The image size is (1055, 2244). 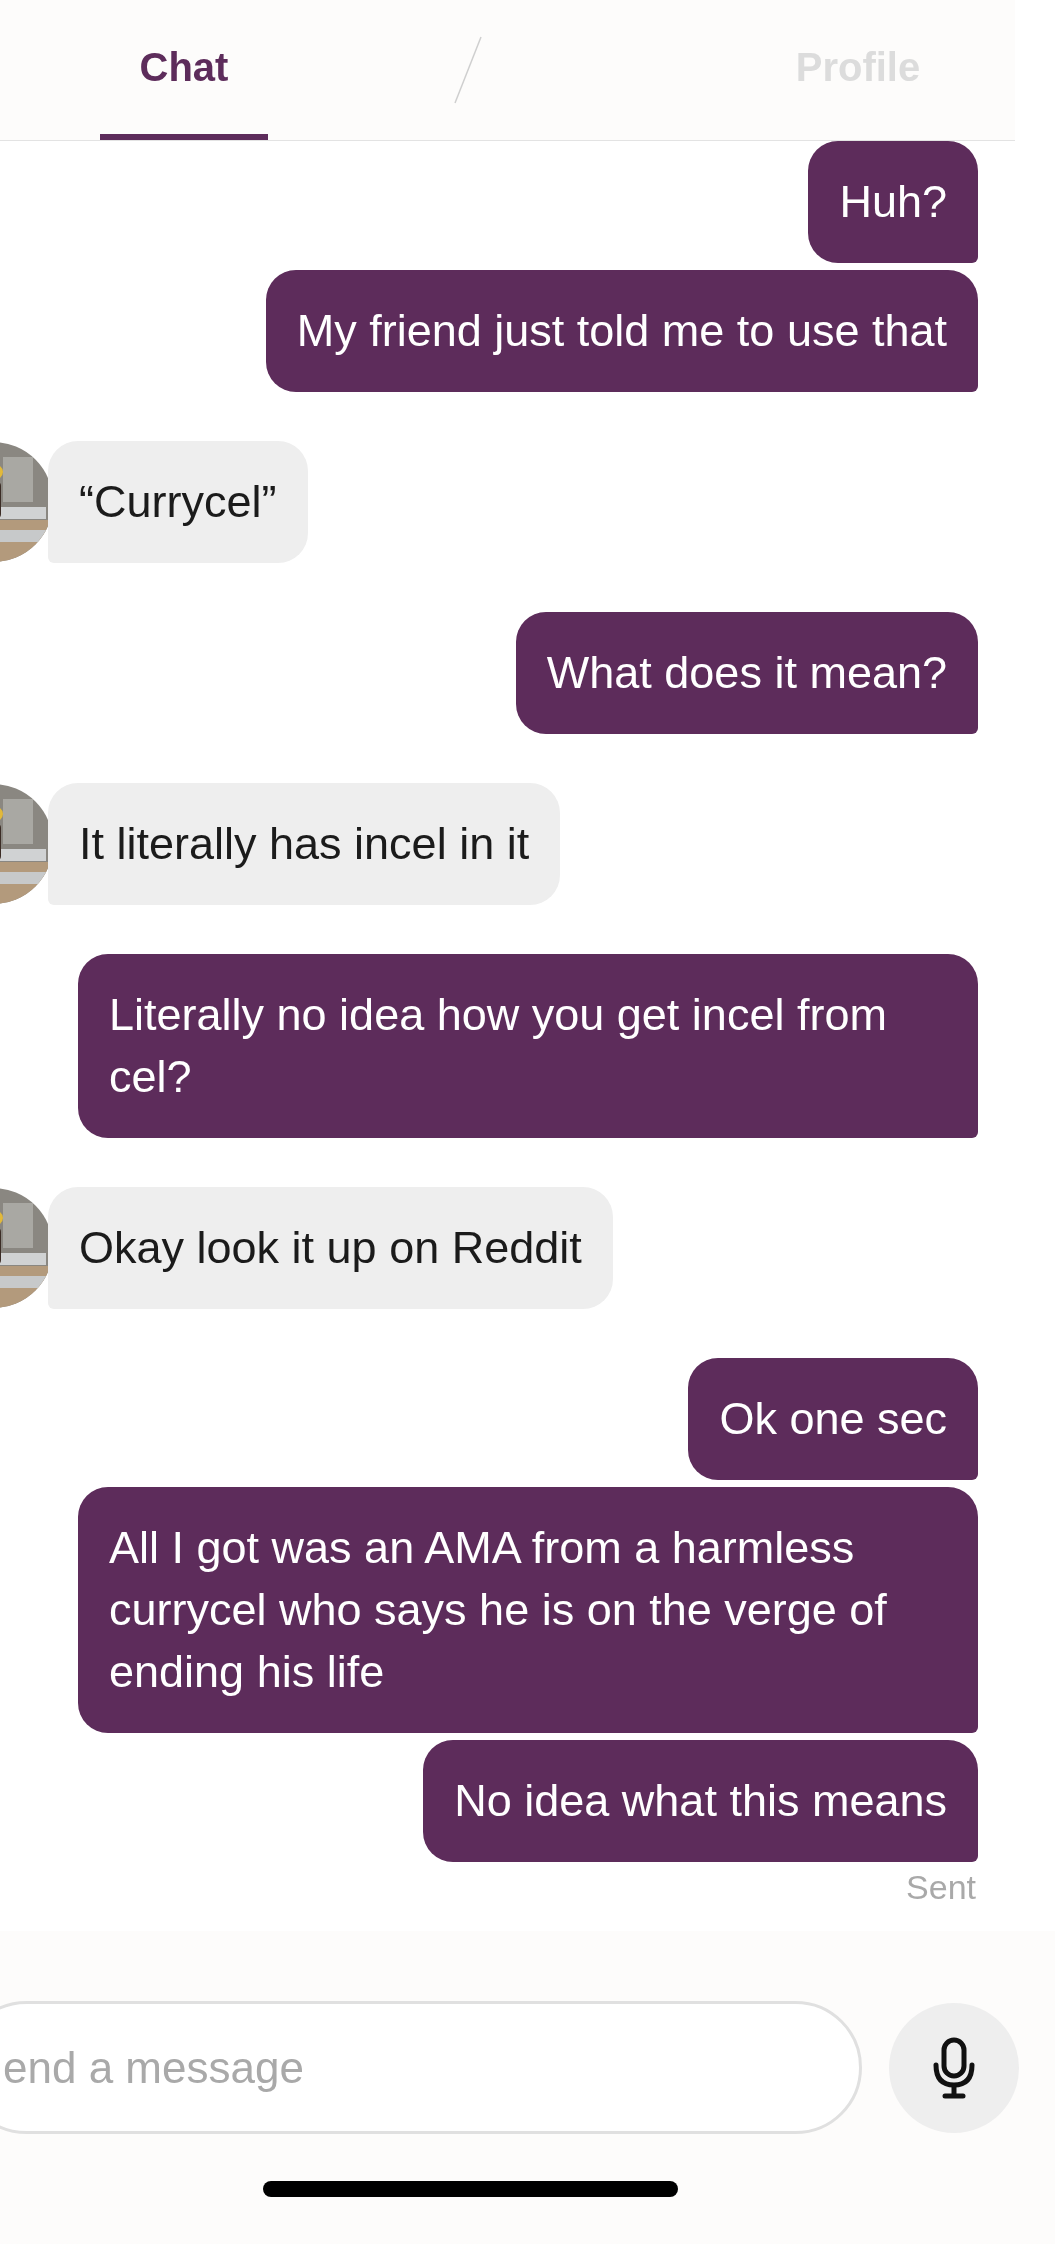 I want to click on message-bubble: Literally no idea how you get incel from cel?, so click(x=528, y=1046).